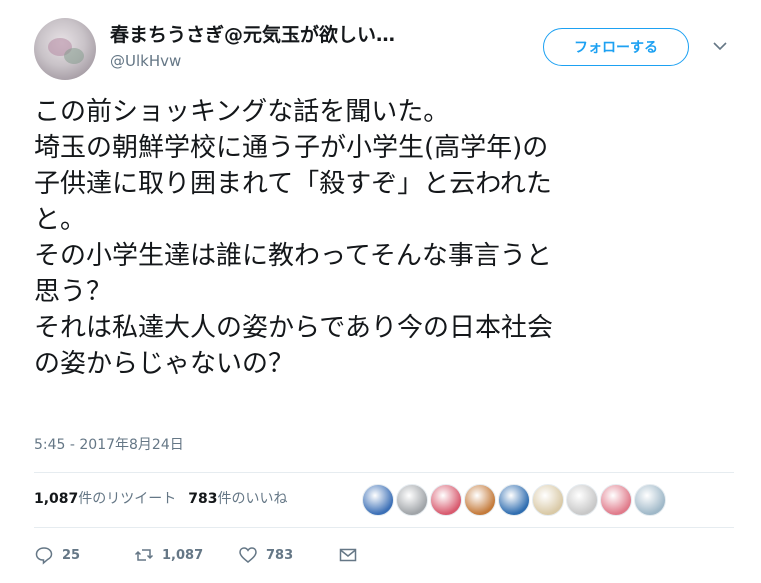  What do you see at coordinates (109, 444) in the screenshot?
I see `tweet-timestamp: 5:45 - 2017年8月24日` at bounding box center [109, 444].